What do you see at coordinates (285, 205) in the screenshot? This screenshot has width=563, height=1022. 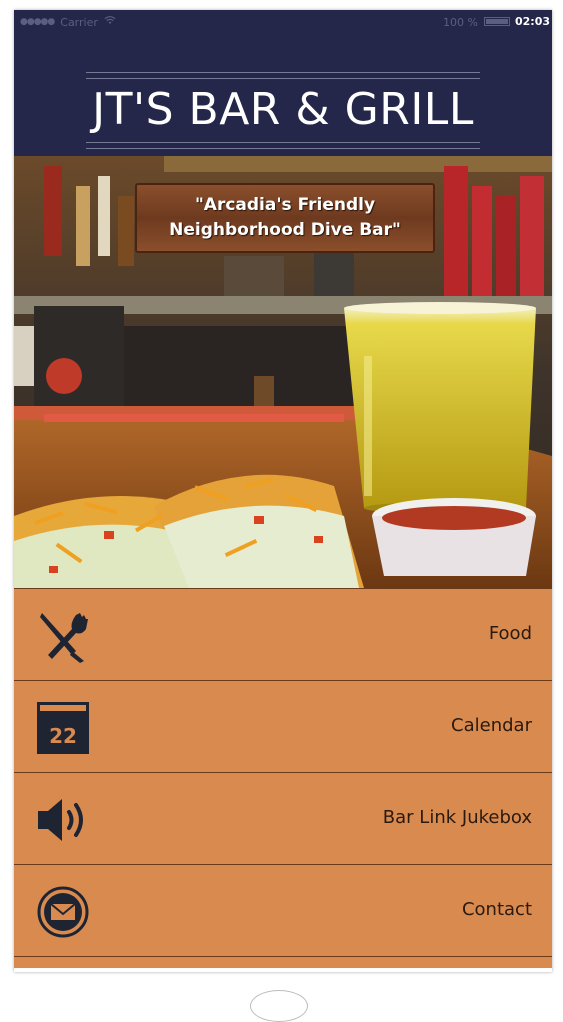 I see `tagline-line-1: "Arcadia's Friendly` at bounding box center [285, 205].